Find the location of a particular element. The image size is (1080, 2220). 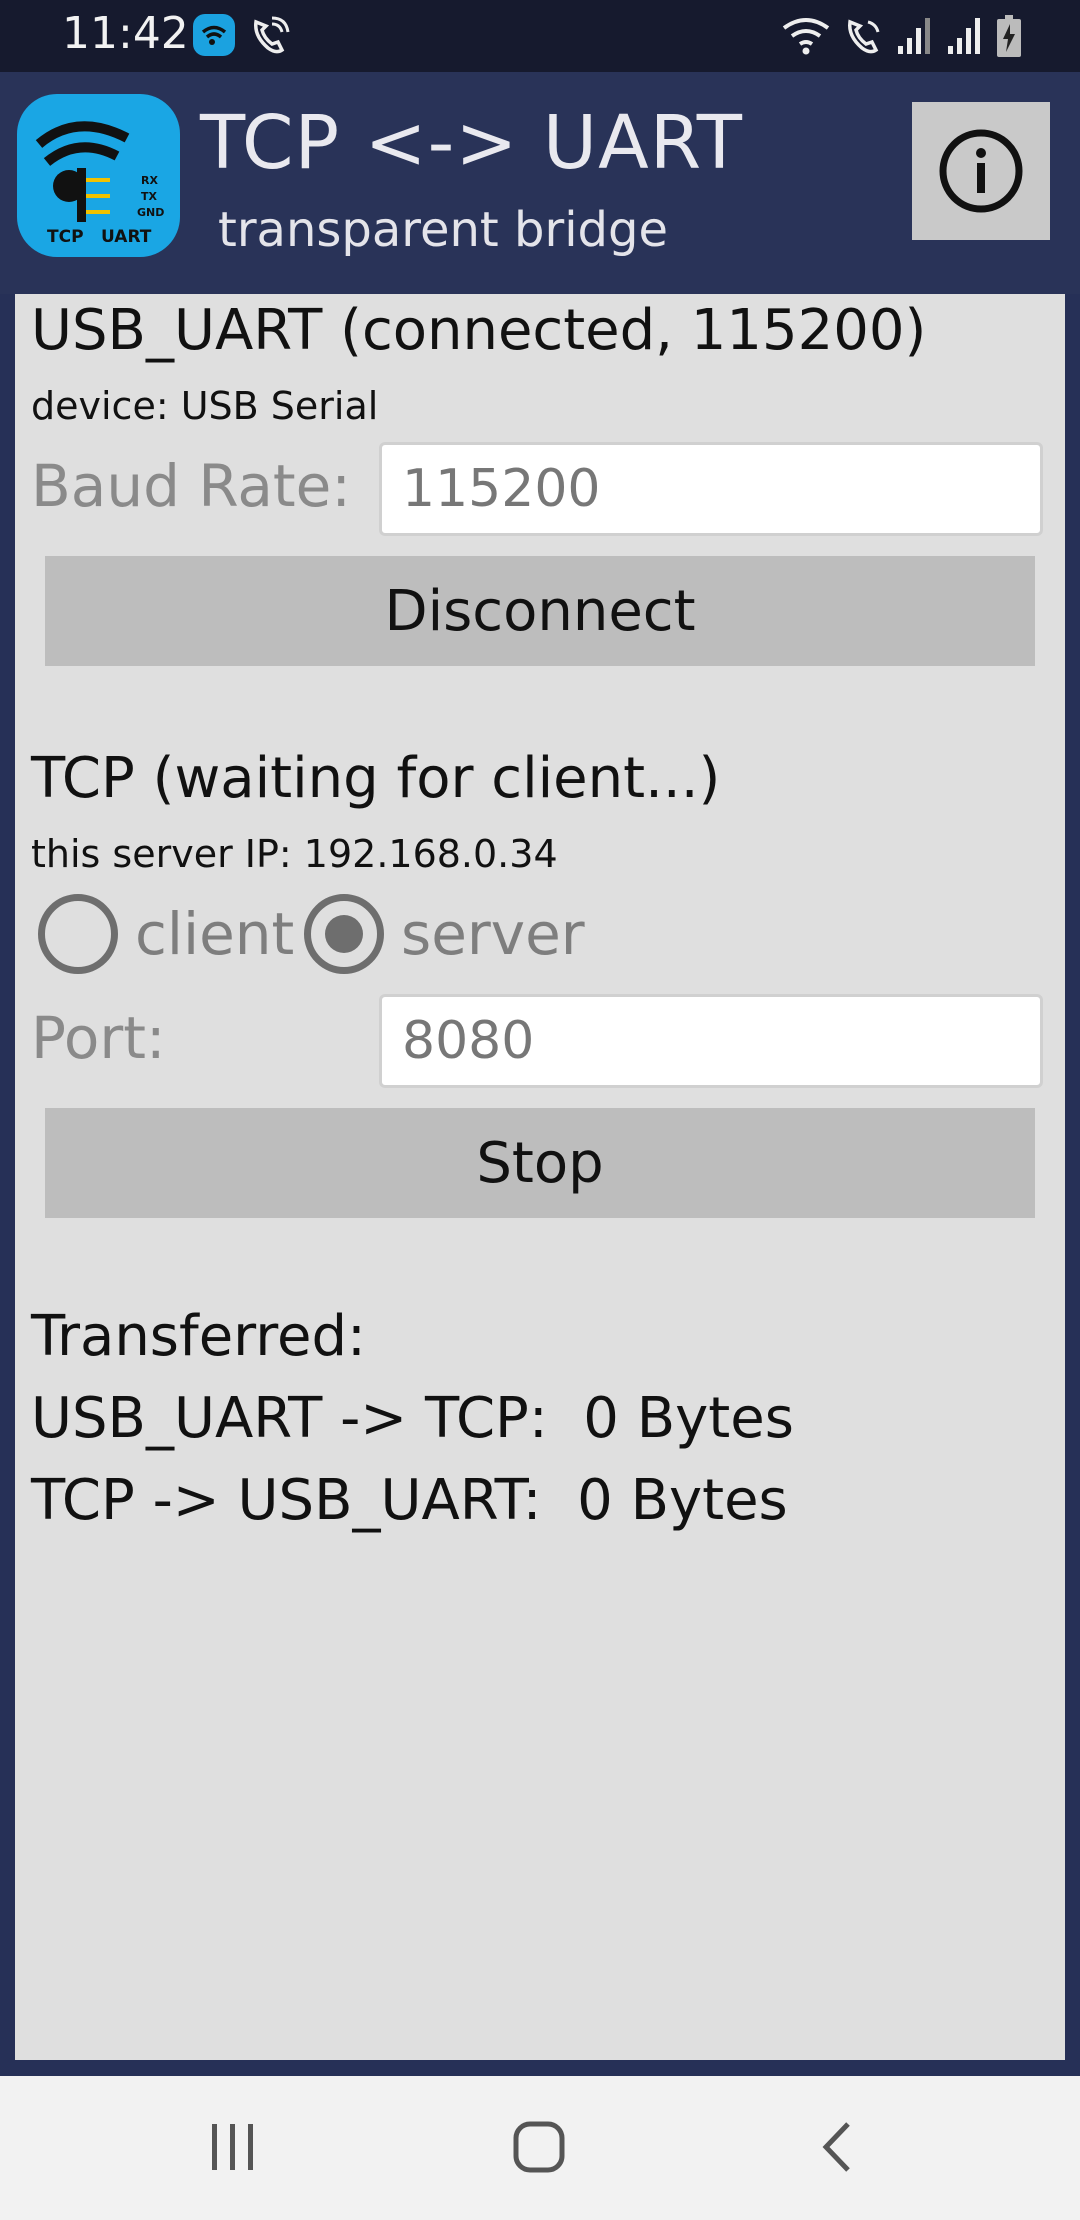

disconnect-button: Disconnect is located at coordinates (540, 611).